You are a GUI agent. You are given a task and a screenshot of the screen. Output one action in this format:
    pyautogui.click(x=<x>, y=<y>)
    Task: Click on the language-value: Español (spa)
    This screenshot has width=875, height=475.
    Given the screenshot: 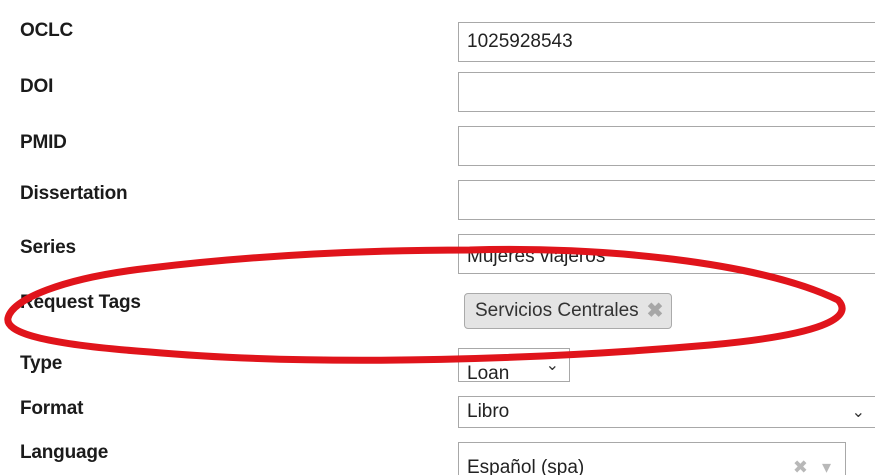 What is the action you would take?
    pyautogui.click(x=526, y=466)
    